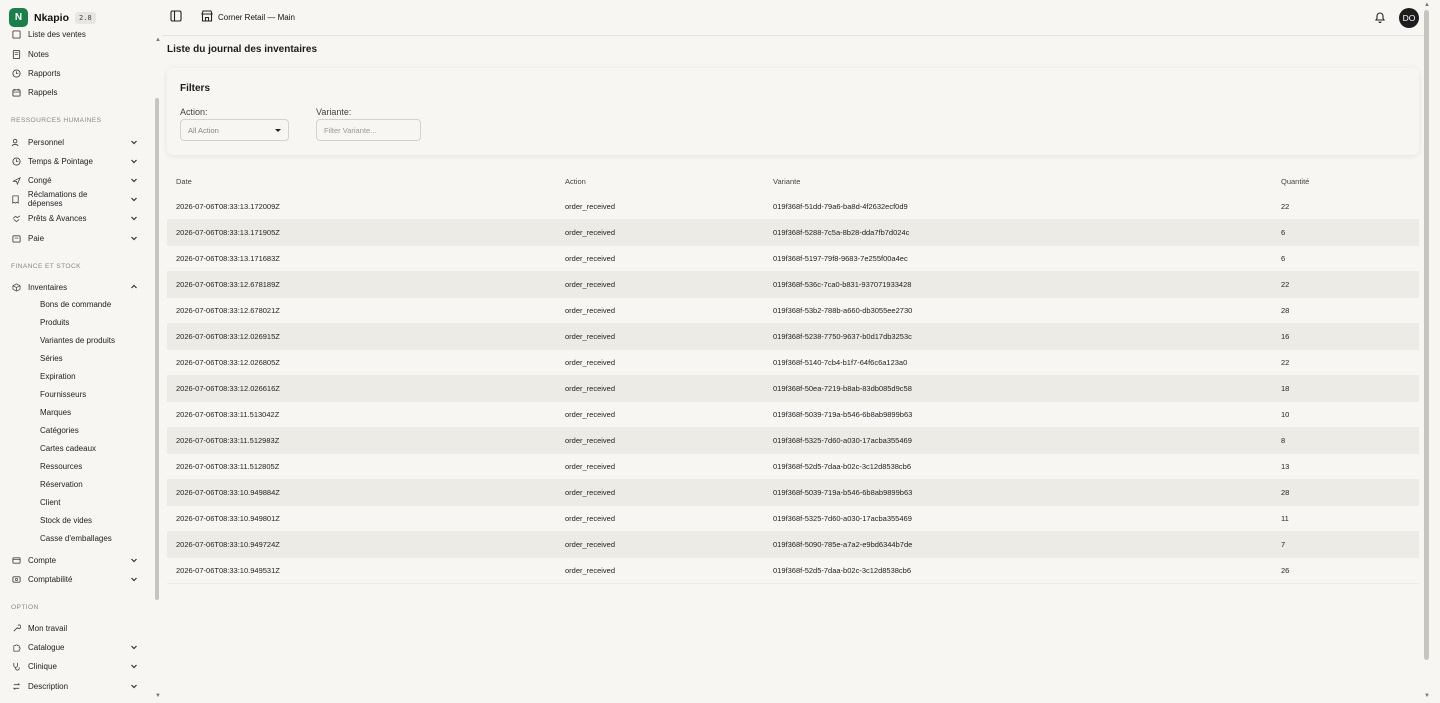 Image resolution: width=1440 pixels, height=703 pixels. Describe the element at coordinates (66, 521) in the screenshot. I see `sidebar-subitem-empty-stock: Stock de vides` at that location.